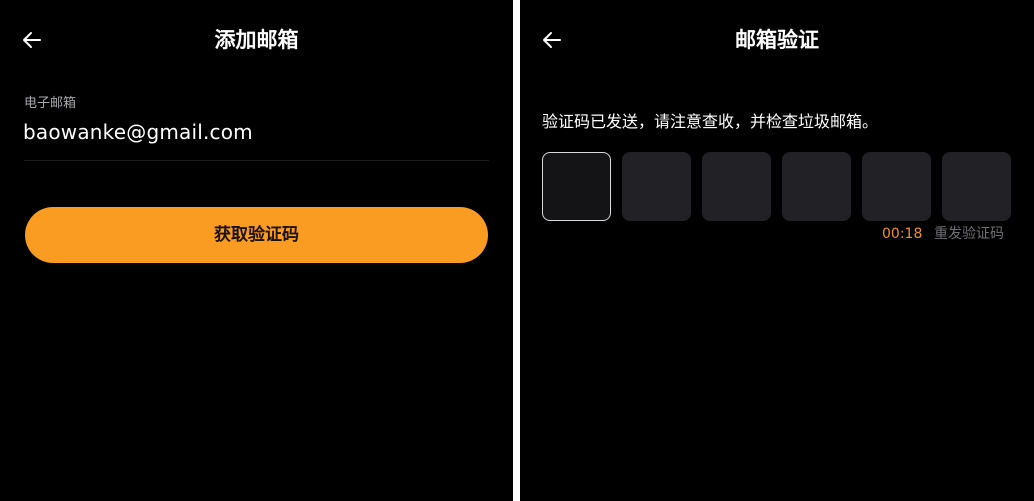 Image resolution: width=1034 pixels, height=501 pixels. Describe the element at coordinates (777, 40) in the screenshot. I see `page-title: 邮箱验证` at that location.